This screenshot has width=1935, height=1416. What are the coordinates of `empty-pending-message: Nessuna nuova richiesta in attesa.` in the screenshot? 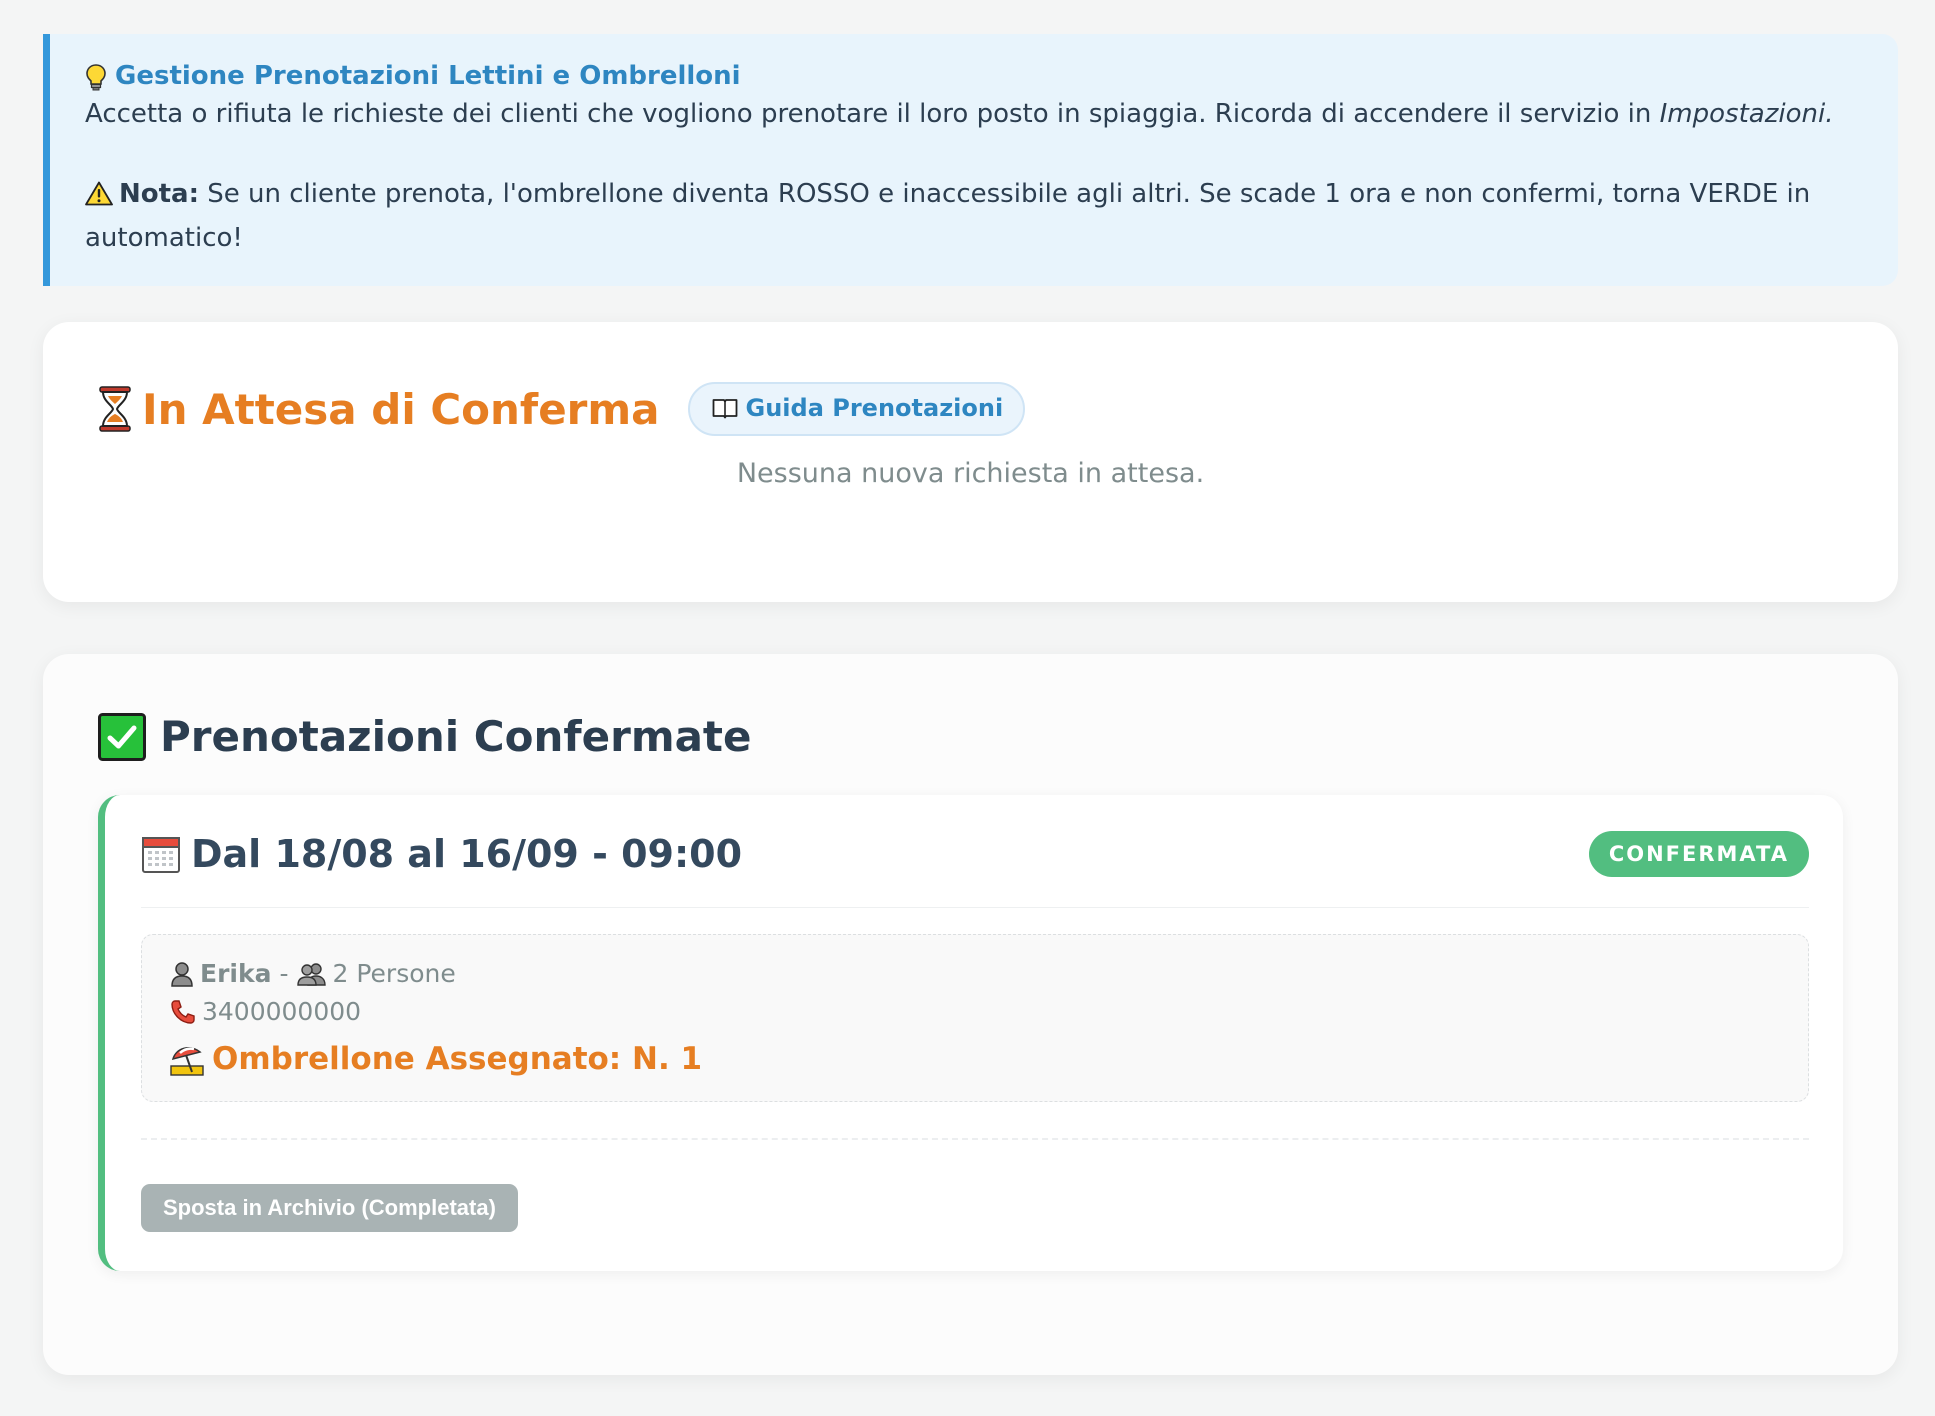 It's located at (970, 473).